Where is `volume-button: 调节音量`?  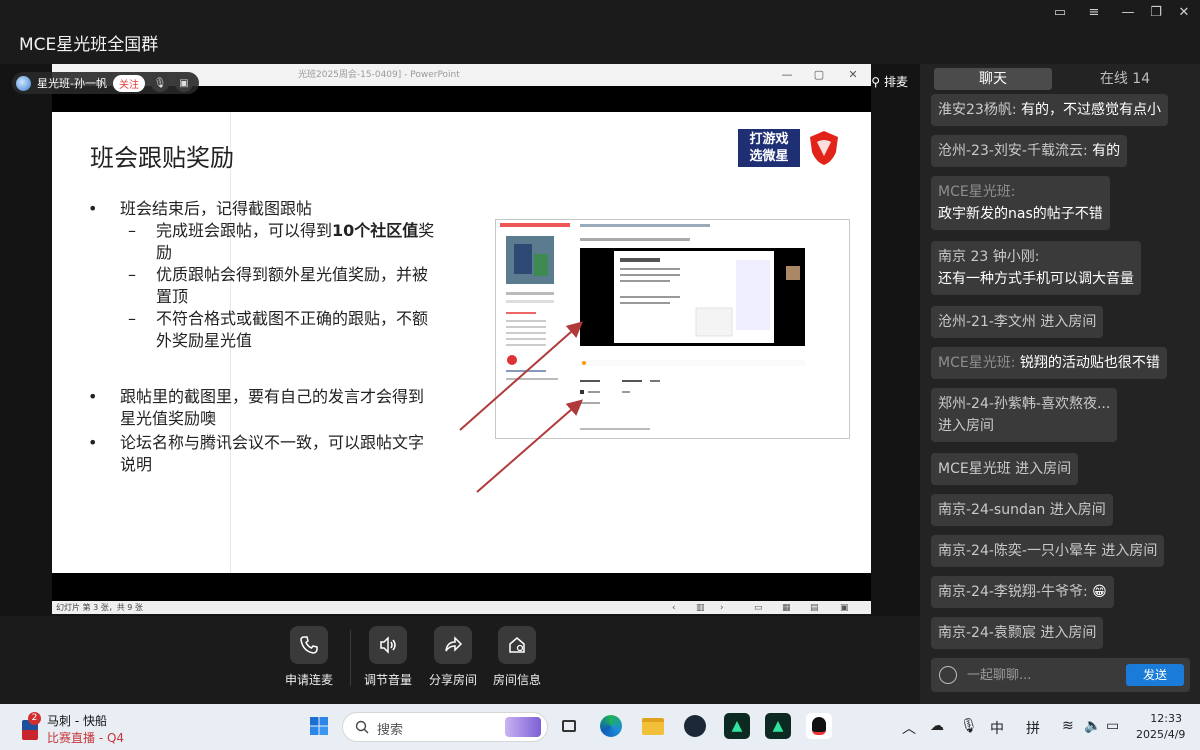 volume-button: 调节音量 is located at coordinates (388, 657).